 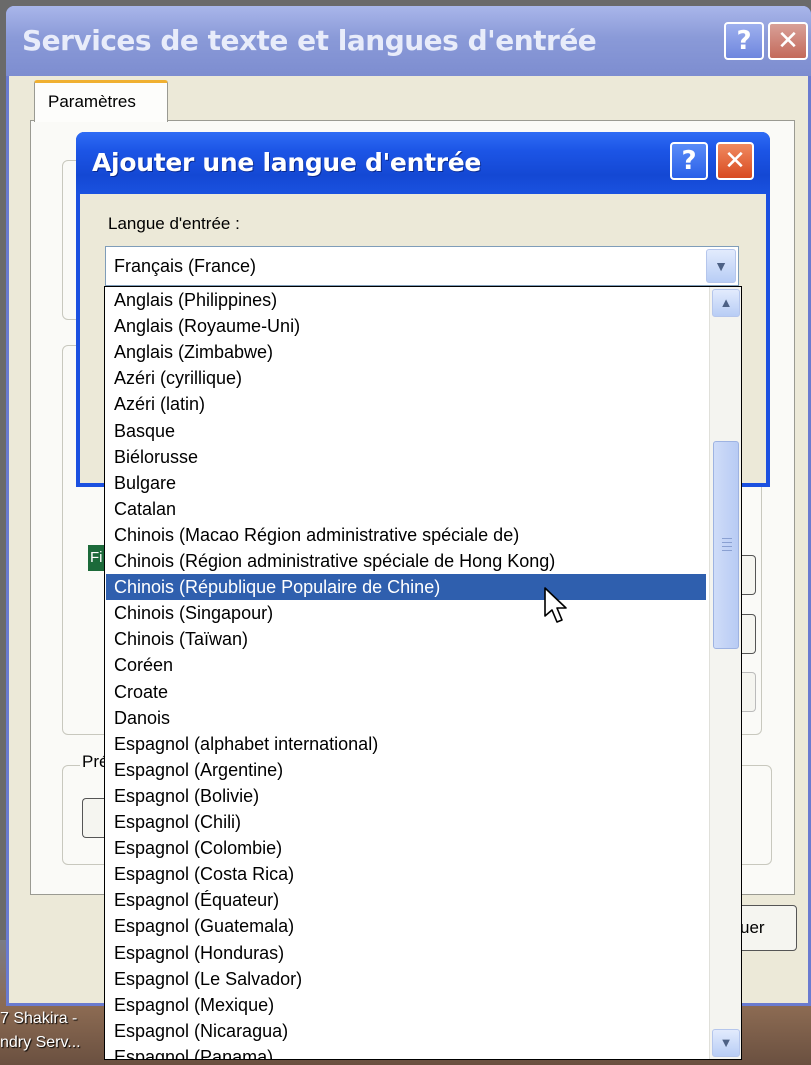 I want to click on list-item: Espagnol (Mexique), so click(x=406, y=1005).